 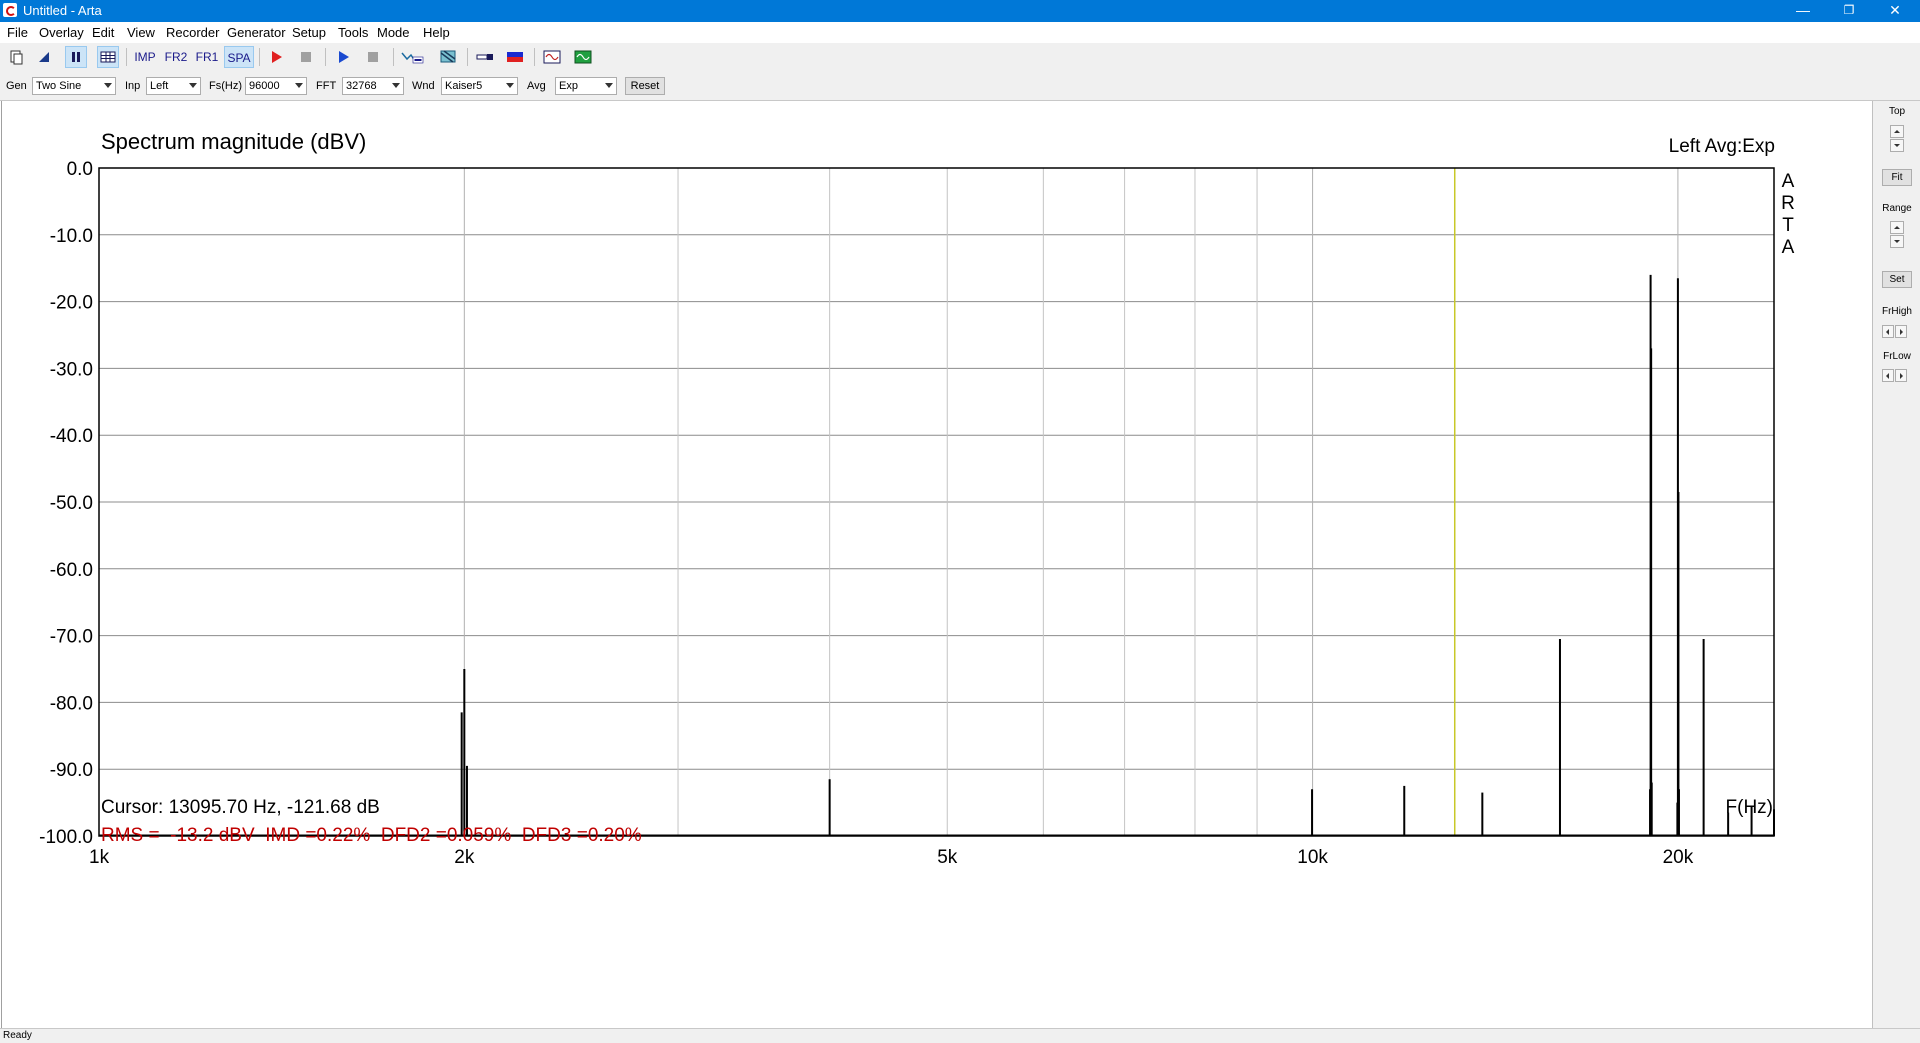 I want to click on main-toolbar: IMP FR2 FR1 SPA, so click(x=960, y=57).